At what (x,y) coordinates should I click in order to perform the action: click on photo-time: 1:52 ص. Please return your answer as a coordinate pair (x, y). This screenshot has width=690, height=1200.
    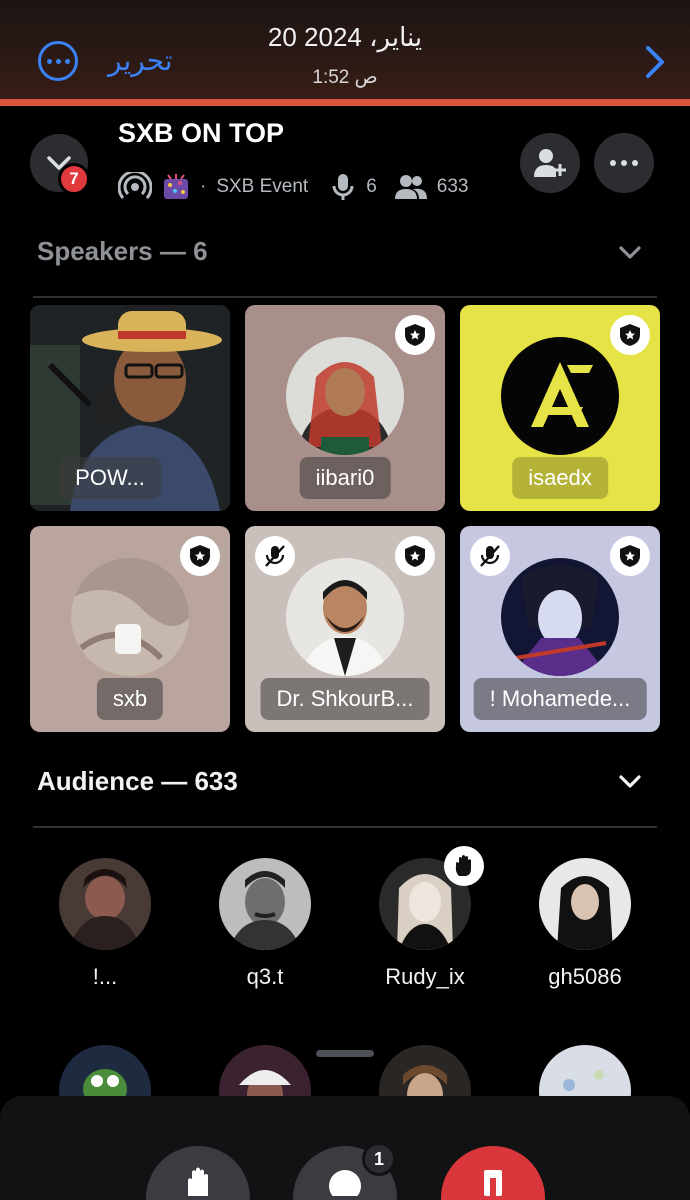
    Looking at the image, I should click on (345, 77).